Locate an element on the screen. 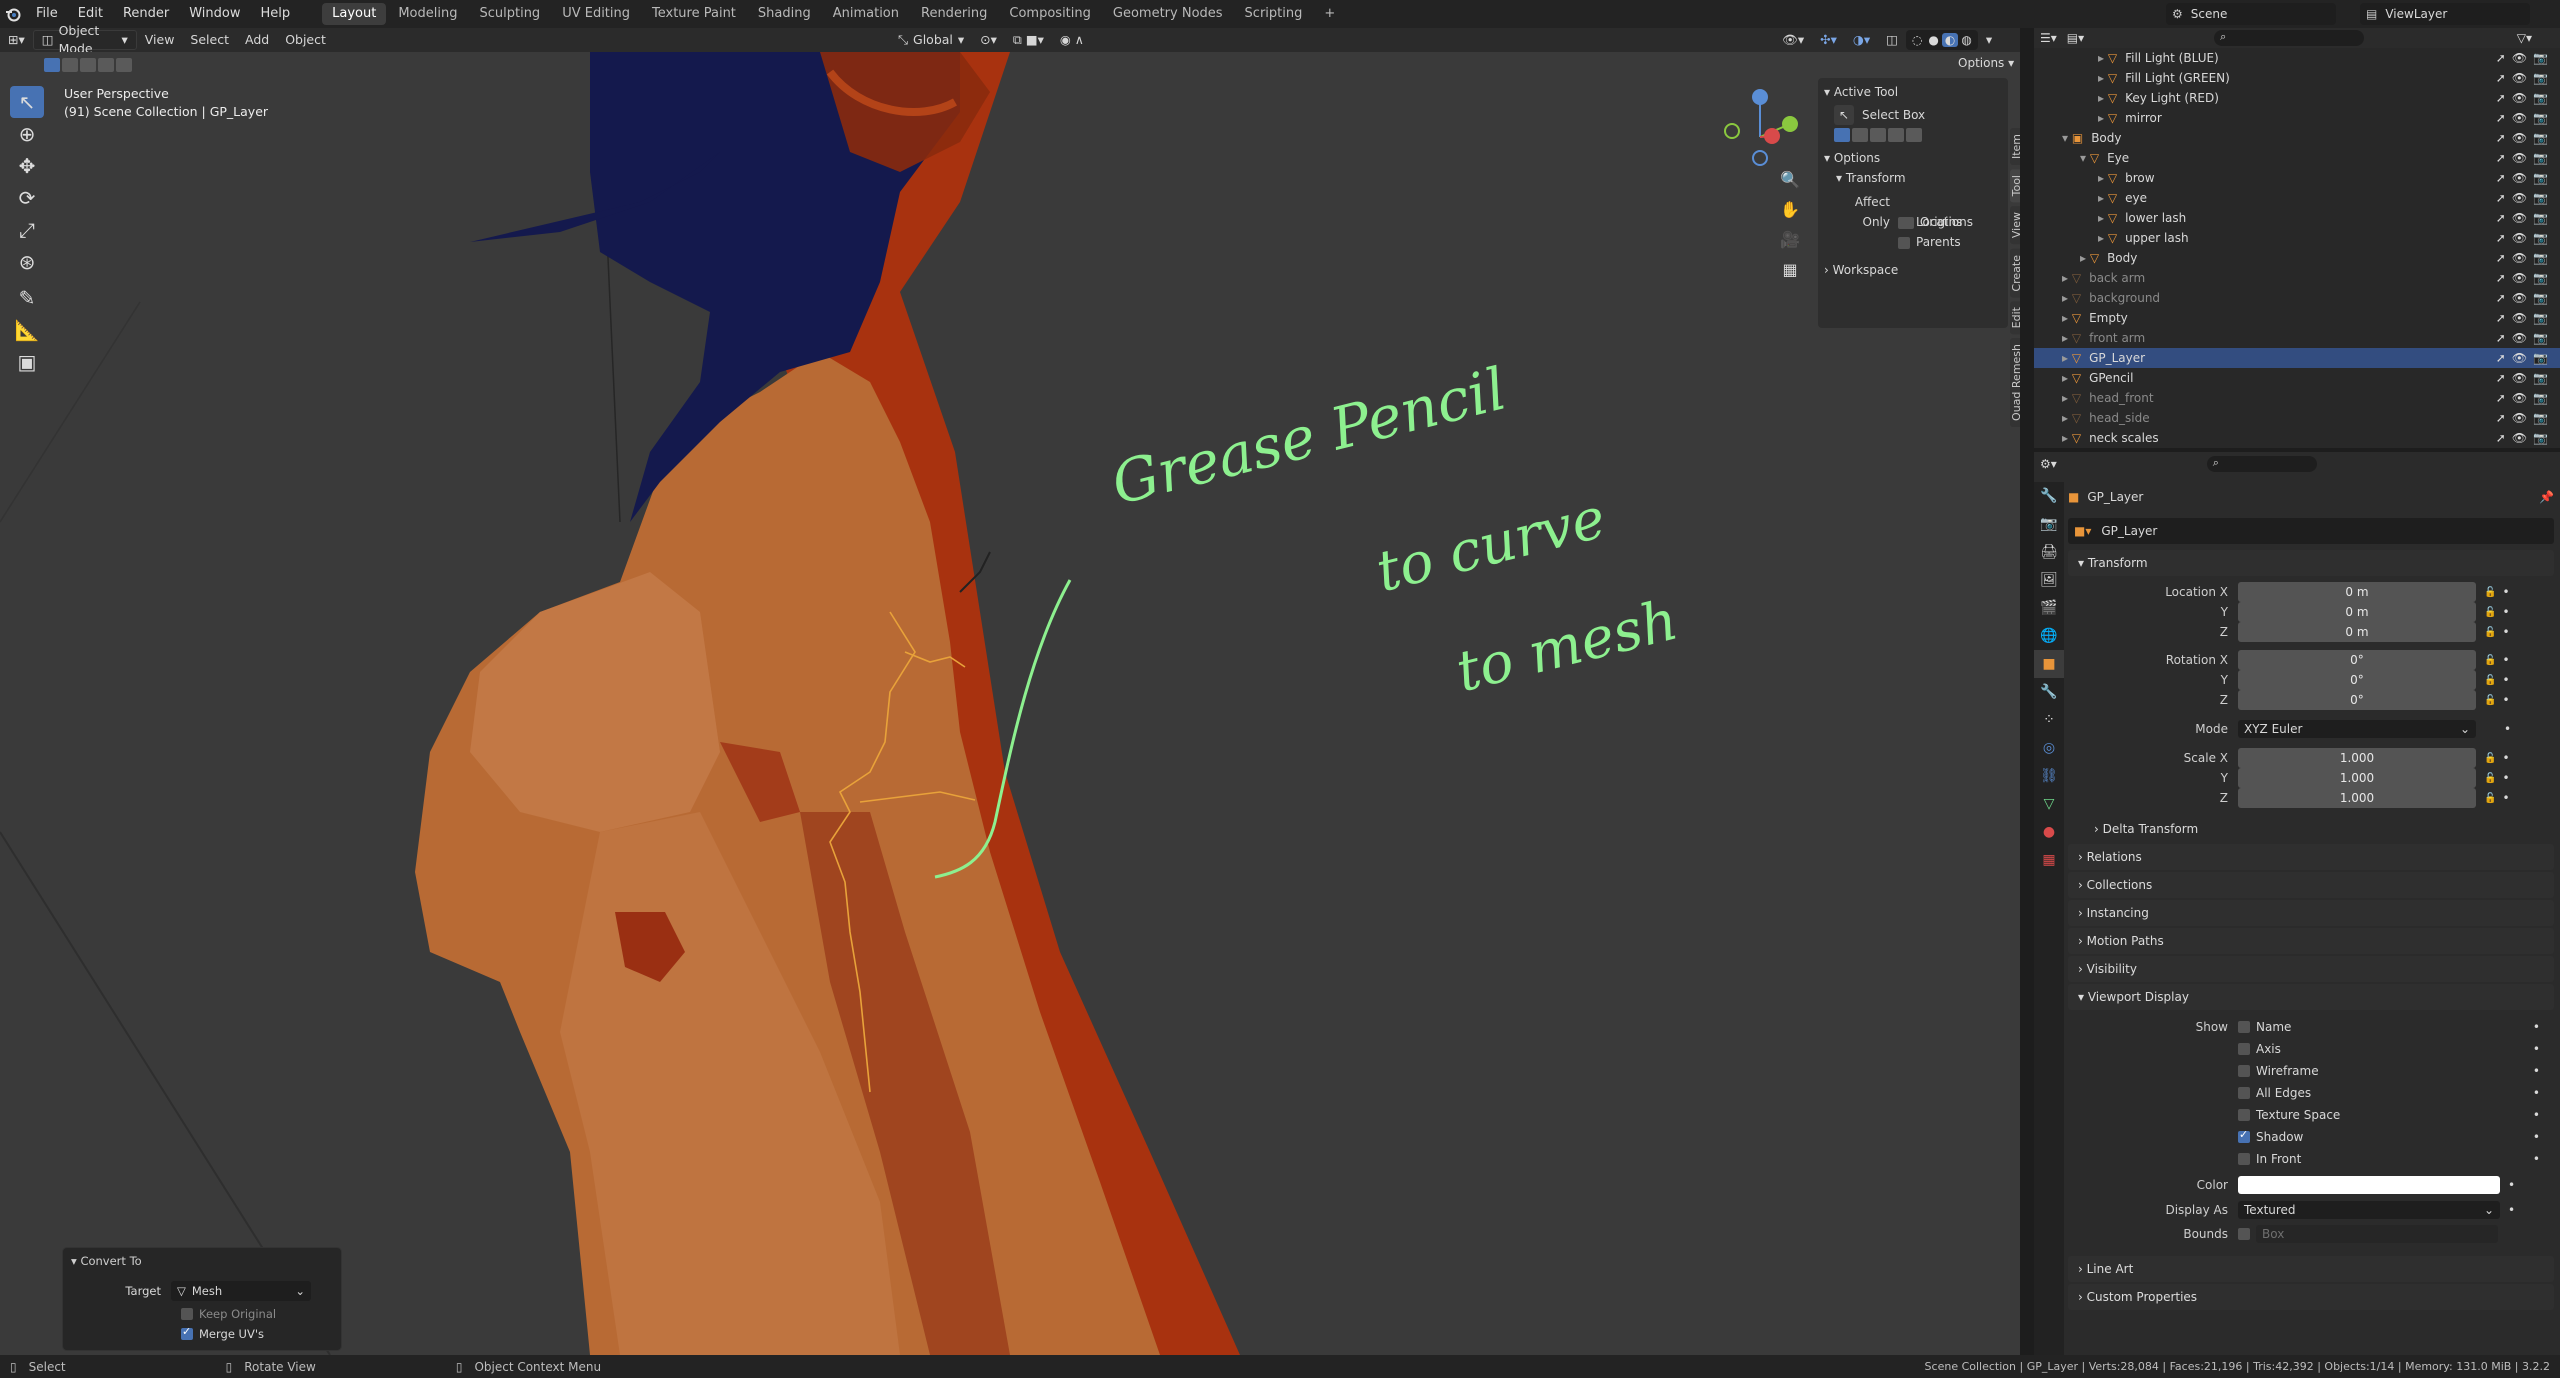  render-tab-icon: 📷 is located at coordinates (2049, 524).